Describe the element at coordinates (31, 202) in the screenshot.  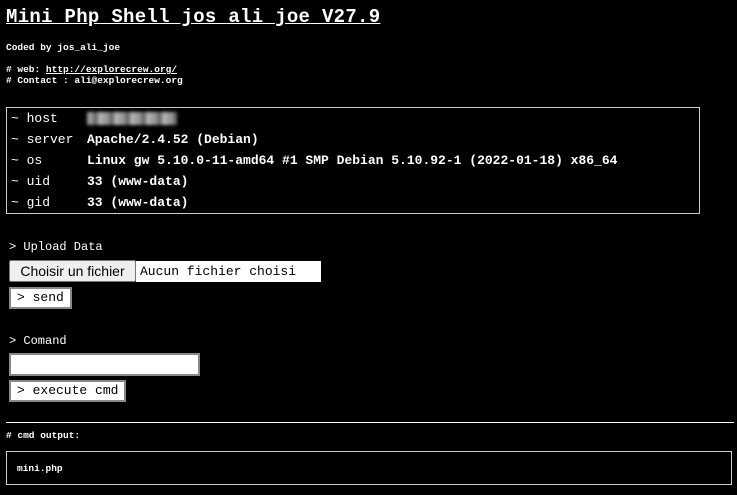
I see `info-key-gid: ~ gid` at that location.